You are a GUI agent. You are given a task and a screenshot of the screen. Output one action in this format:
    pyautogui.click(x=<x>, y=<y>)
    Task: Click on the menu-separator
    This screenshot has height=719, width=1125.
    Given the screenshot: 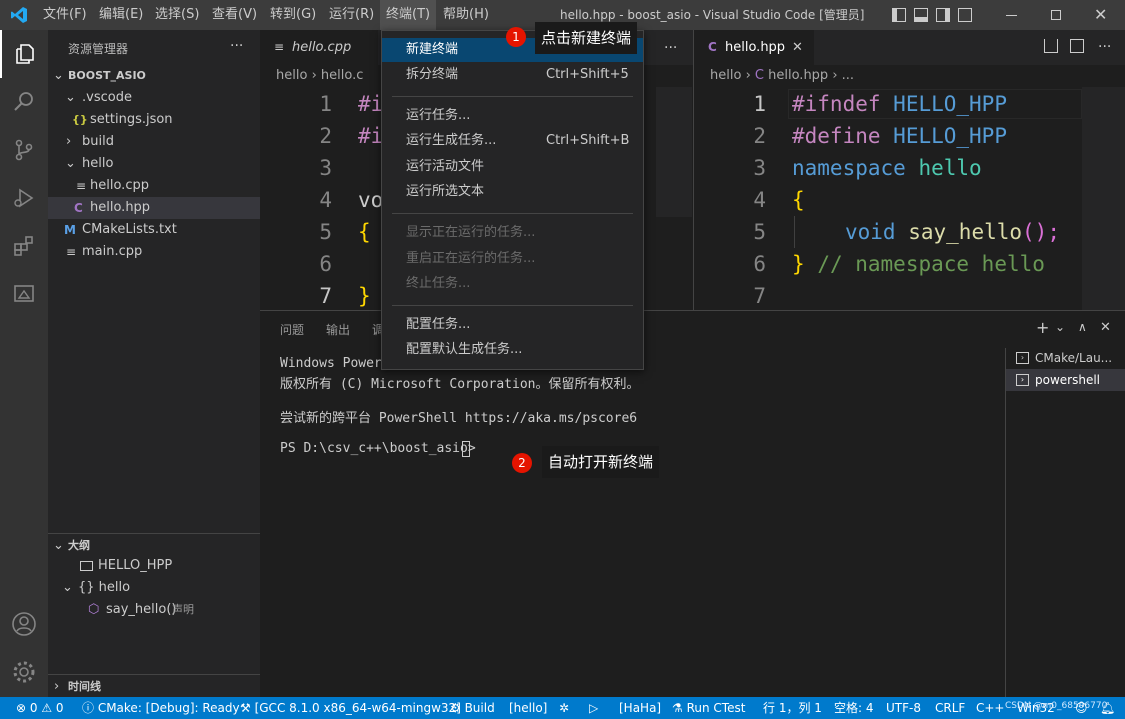 What is the action you would take?
    pyautogui.click(x=512, y=305)
    